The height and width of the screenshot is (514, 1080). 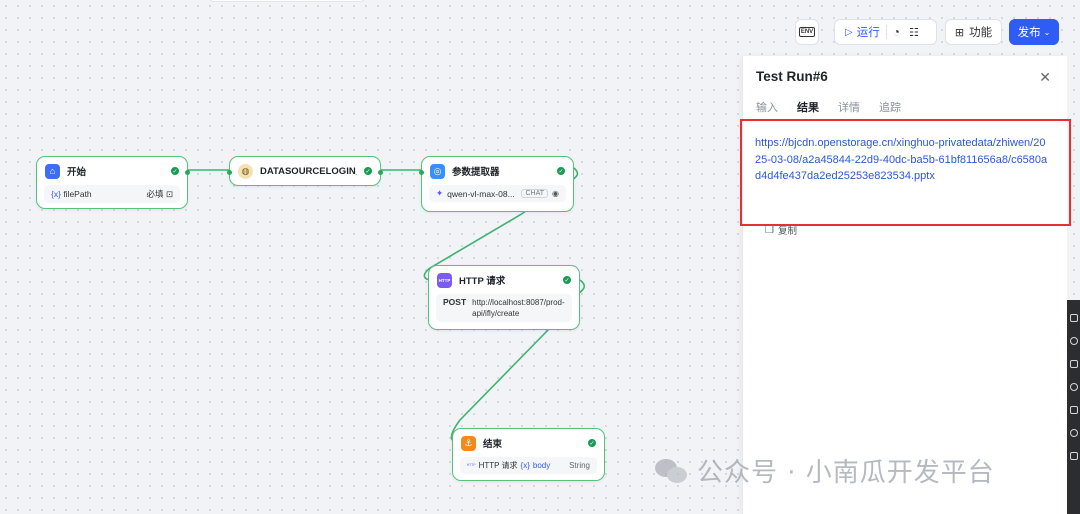 What do you see at coordinates (169, 194) in the screenshot?
I see `field-type-icon: ⊡` at bounding box center [169, 194].